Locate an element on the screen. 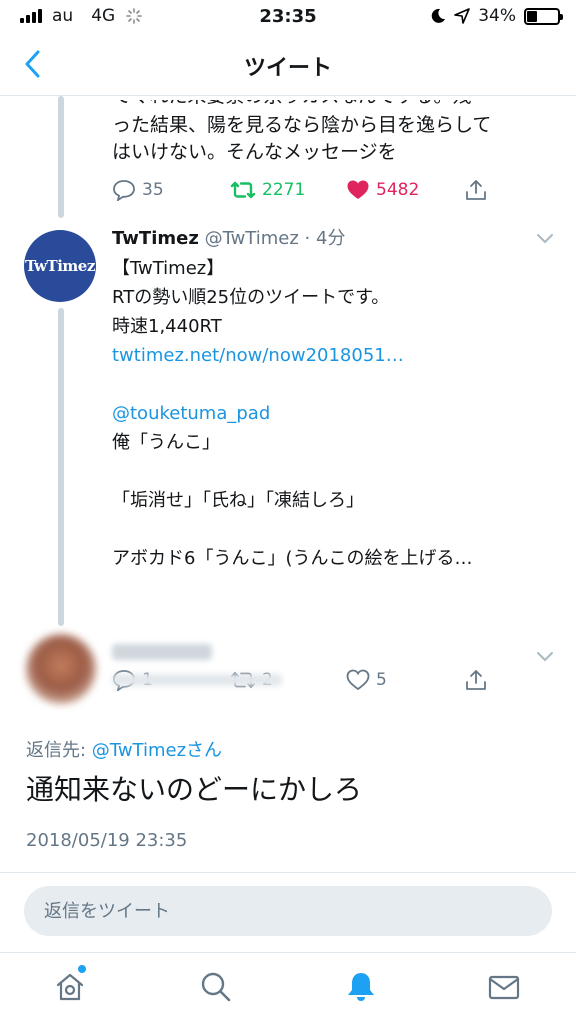 This screenshot has height=1024, width=576. reply-to-handle: @TwTimezさん is located at coordinates (157, 750).